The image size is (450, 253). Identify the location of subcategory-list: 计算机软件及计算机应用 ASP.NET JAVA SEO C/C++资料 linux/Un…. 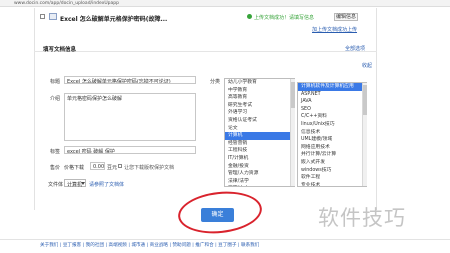
(332, 134).